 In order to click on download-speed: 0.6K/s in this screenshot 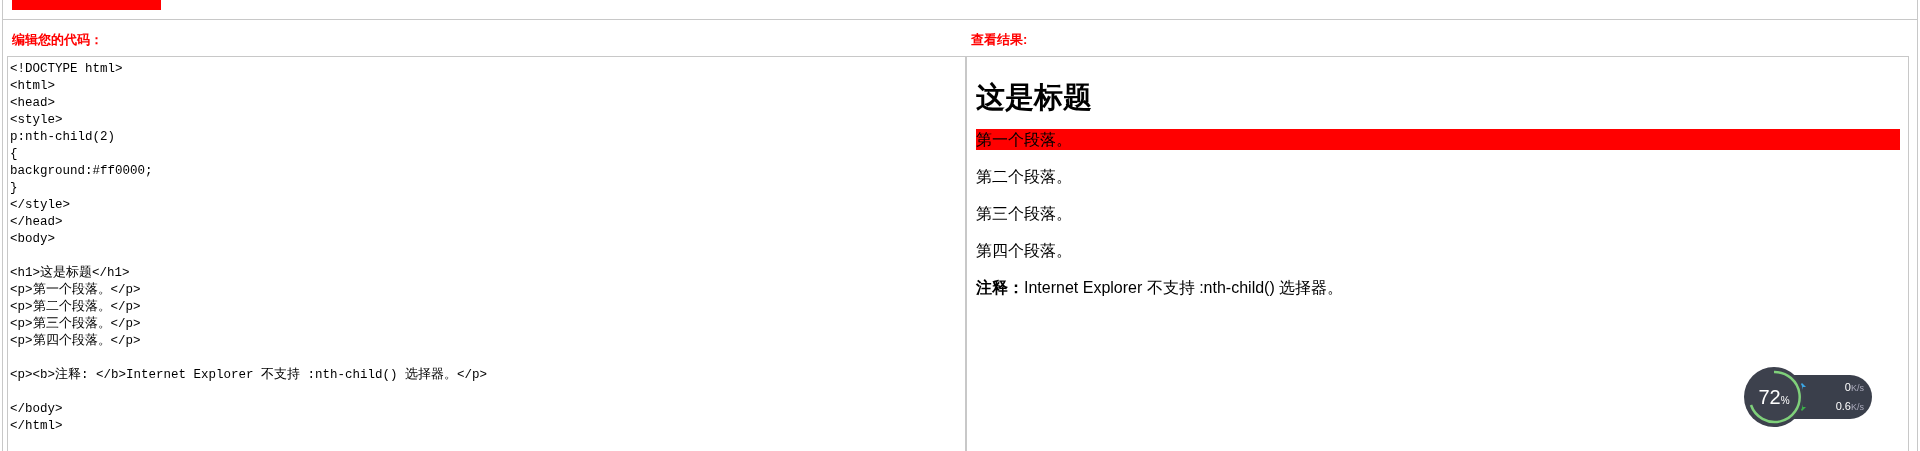, I will do `click(1849, 406)`.